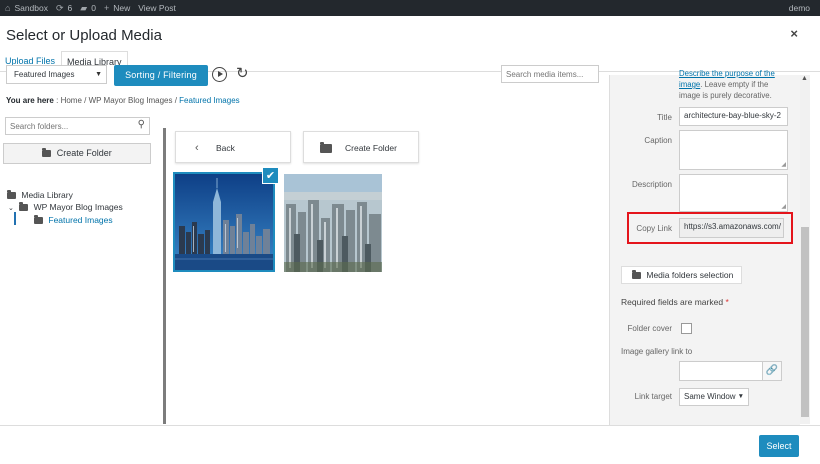 The height and width of the screenshot is (464, 820). I want to click on alt-help-image-link: image, so click(689, 84).